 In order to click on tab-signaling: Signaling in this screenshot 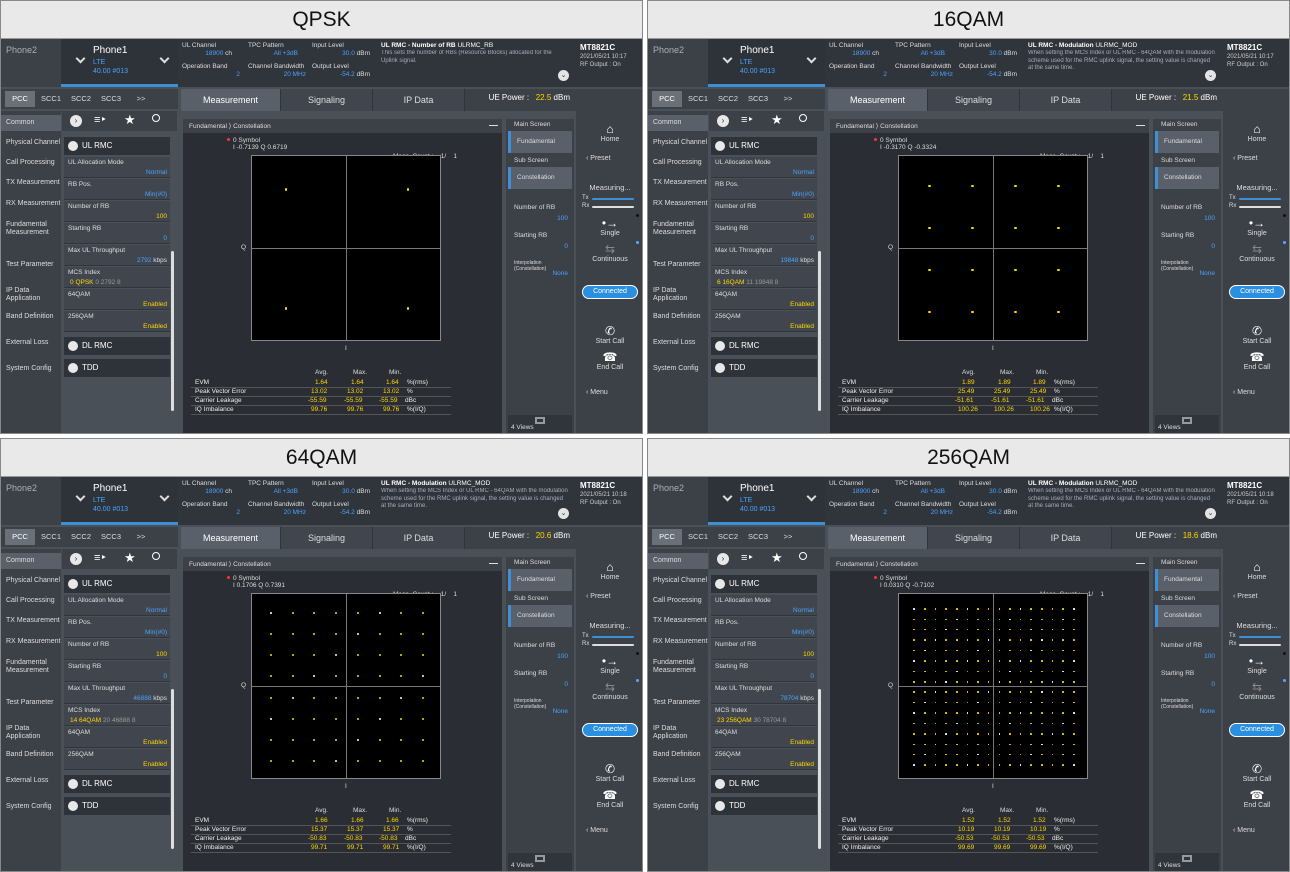, I will do `click(327, 100)`.